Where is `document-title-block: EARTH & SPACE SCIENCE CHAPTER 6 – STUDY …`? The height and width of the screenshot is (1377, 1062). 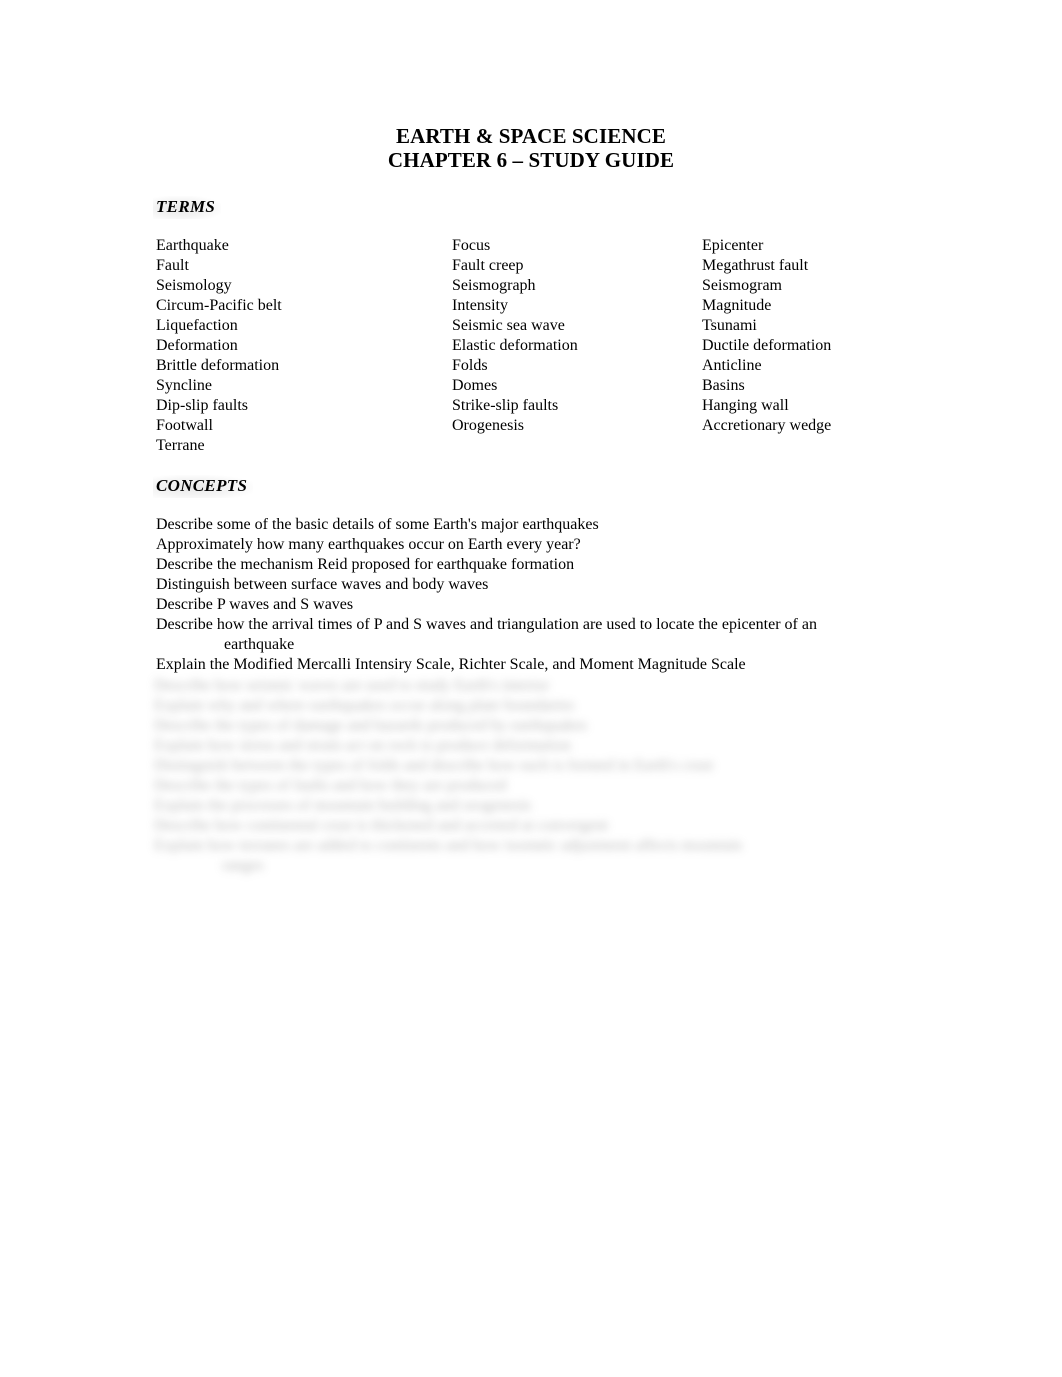 document-title-block: EARTH & SPACE SCIENCE CHAPTER 6 – STUDY … is located at coordinates (531, 148).